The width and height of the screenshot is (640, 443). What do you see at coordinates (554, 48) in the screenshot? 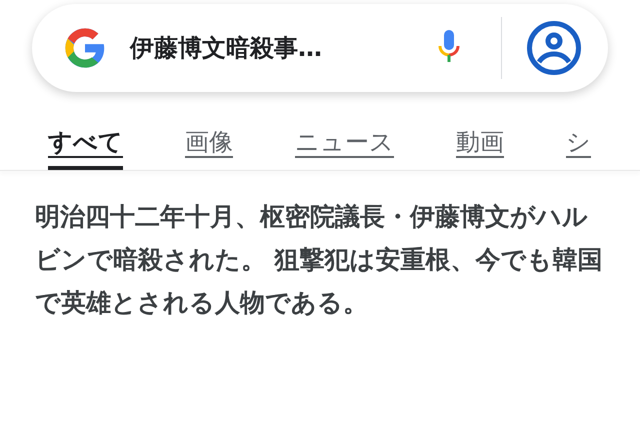
I see `account-icon` at bounding box center [554, 48].